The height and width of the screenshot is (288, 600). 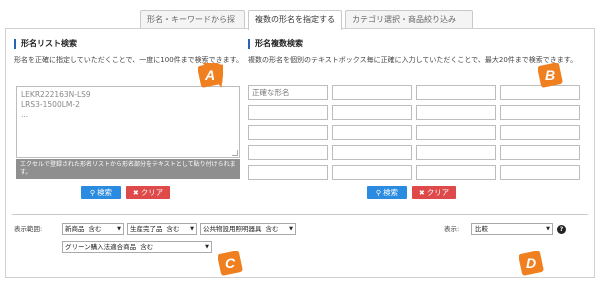 I want to click on display-label: 表示:, so click(x=452, y=229).